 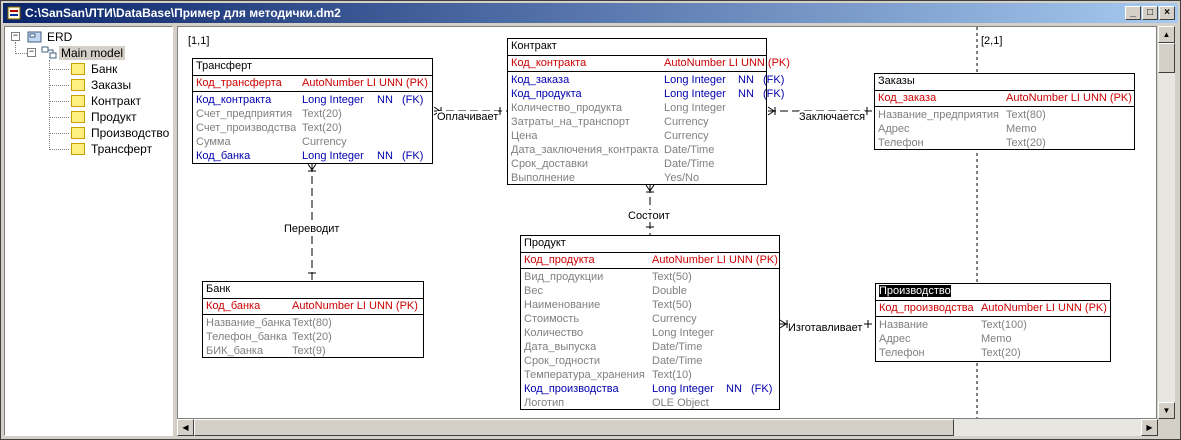 I want to click on scroll-down-button: ▼, so click(x=1166, y=410).